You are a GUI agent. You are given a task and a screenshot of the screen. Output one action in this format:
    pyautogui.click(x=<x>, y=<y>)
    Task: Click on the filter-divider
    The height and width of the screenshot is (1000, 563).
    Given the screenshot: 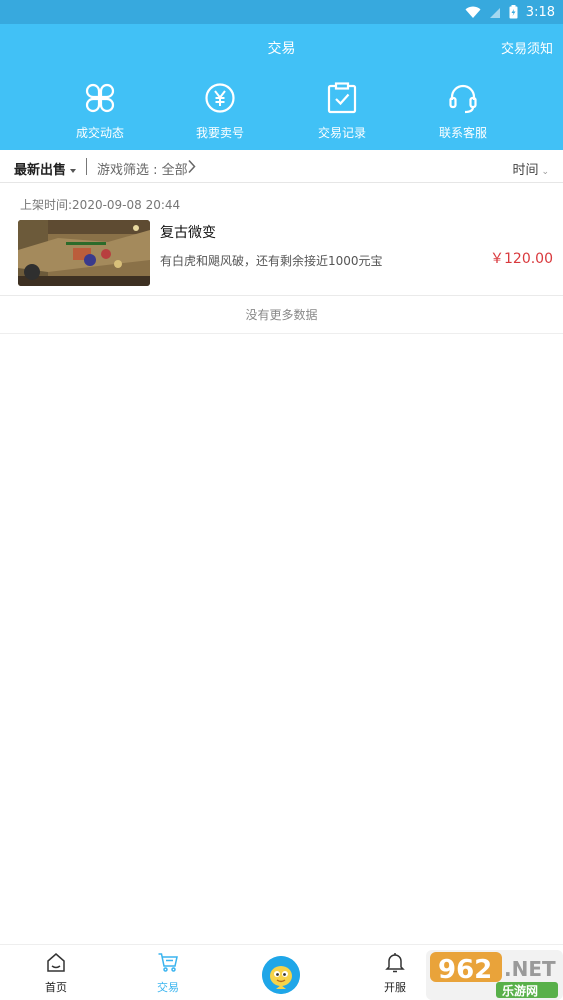 What is the action you would take?
    pyautogui.click(x=86, y=166)
    